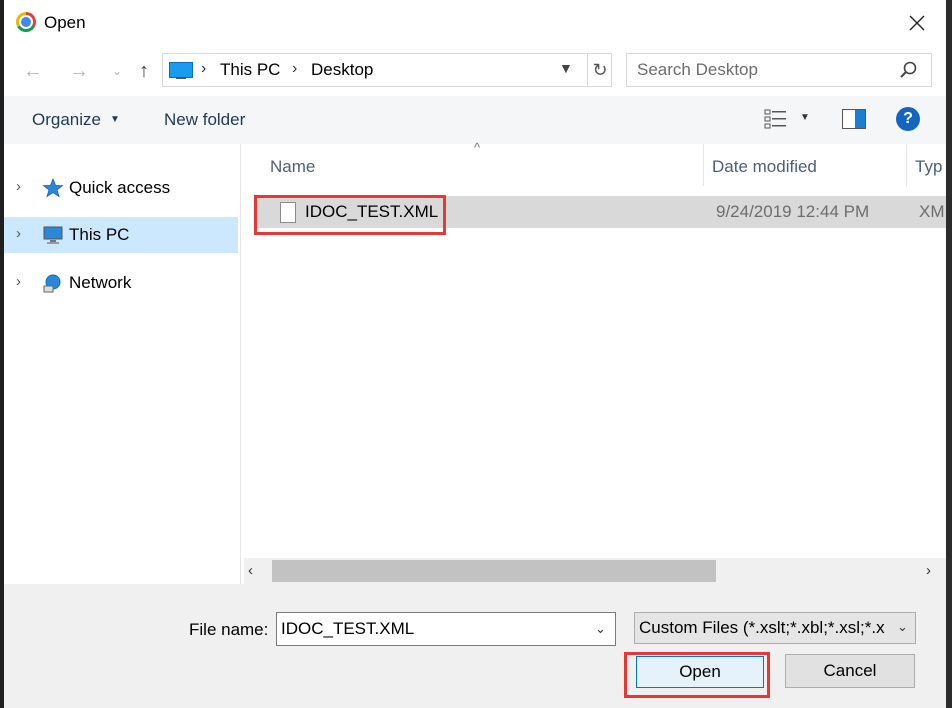 This screenshot has height=708, width=952. What do you see at coordinates (762, 70) in the screenshot?
I see `search-input` at bounding box center [762, 70].